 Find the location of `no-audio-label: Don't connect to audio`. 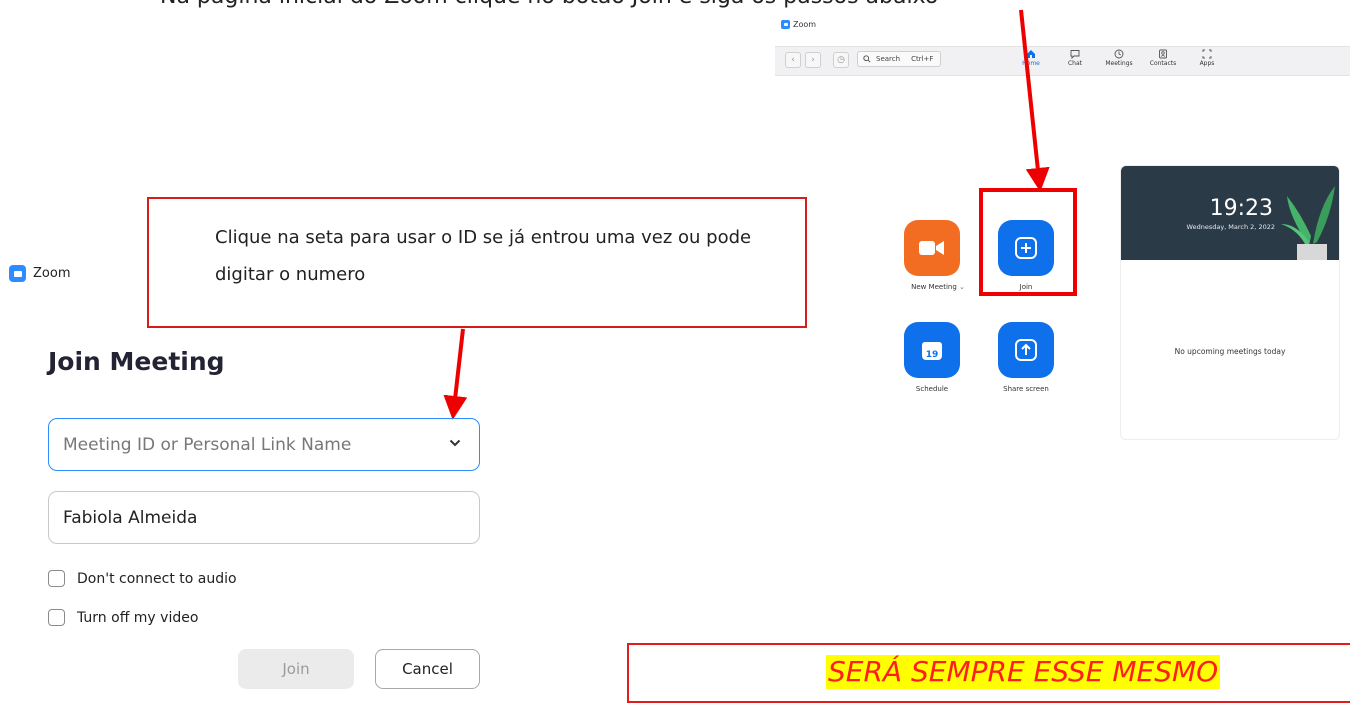

no-audio-label: Don't connect to audio is located at coordinates (157, 578).